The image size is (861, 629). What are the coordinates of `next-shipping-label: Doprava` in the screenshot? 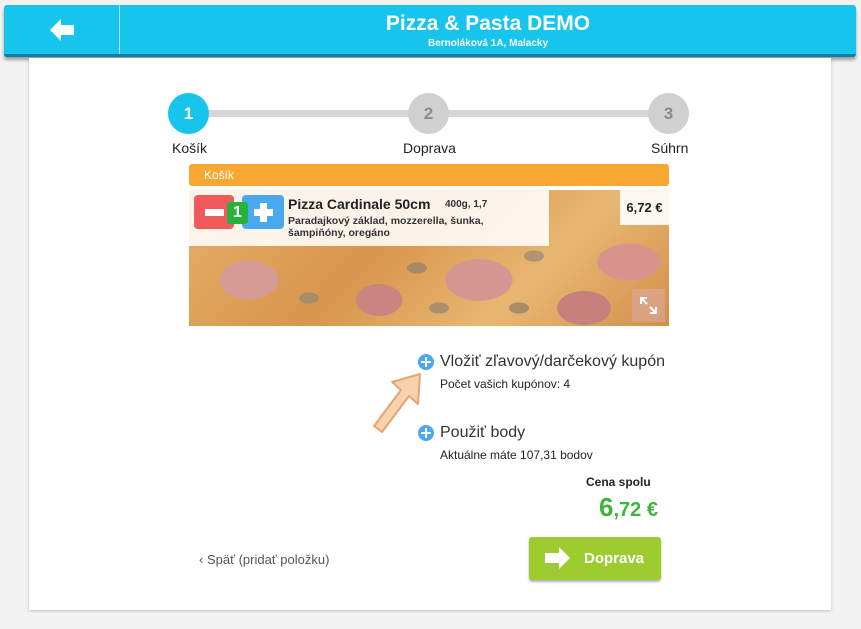 It's located at (614, 558).